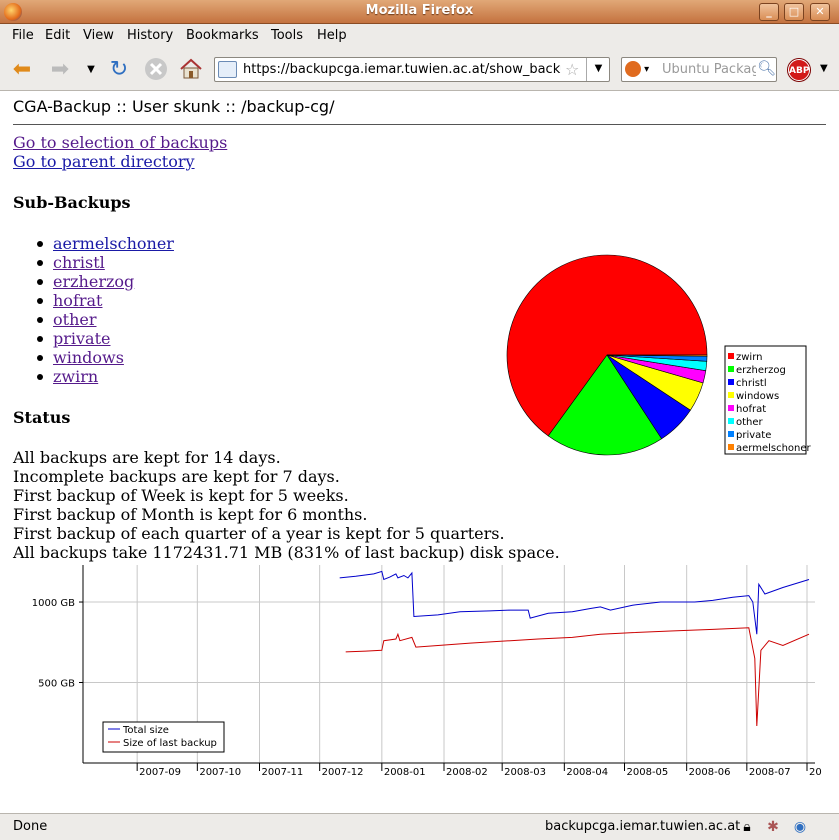  What do you see at coordinates (120, 142) in the screenshot?
I see `link-selection-of-backups: Go to selection of backups` at bounding box center [120, 142].